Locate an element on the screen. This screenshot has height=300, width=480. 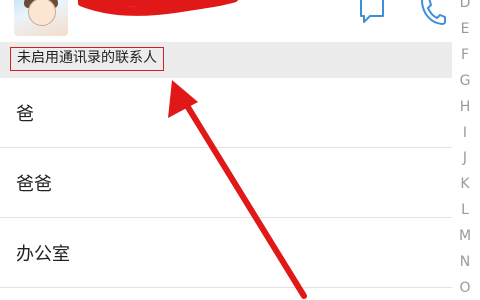
alphabet-index: D E F G H I J K L M N O is located at coordinates (465, 150).